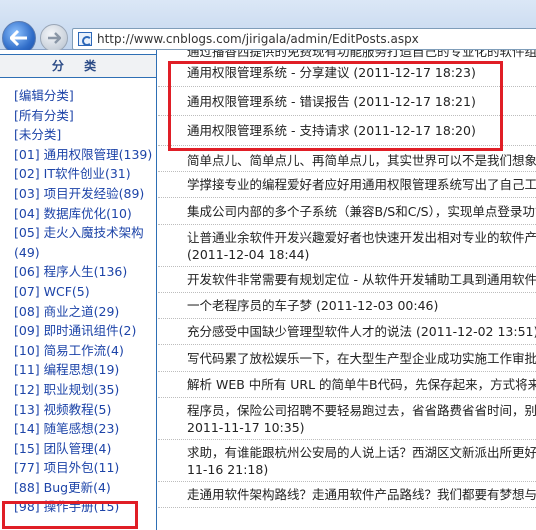  I want to click on post-title: 一个老程序员的车子梦 (2011-12-03 00:46), so click(312, 305).